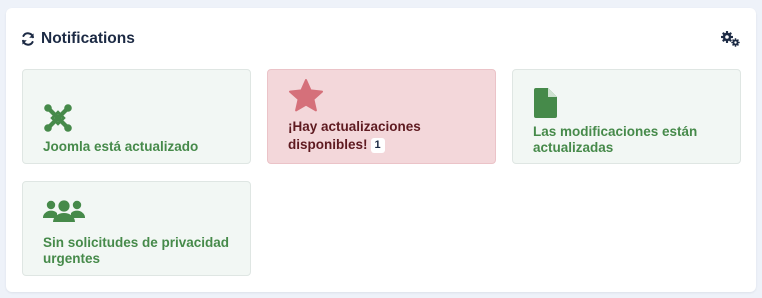  Describe the element at coordinates (28, 39) in the screenshot. I see `refresh-icon` at that location.